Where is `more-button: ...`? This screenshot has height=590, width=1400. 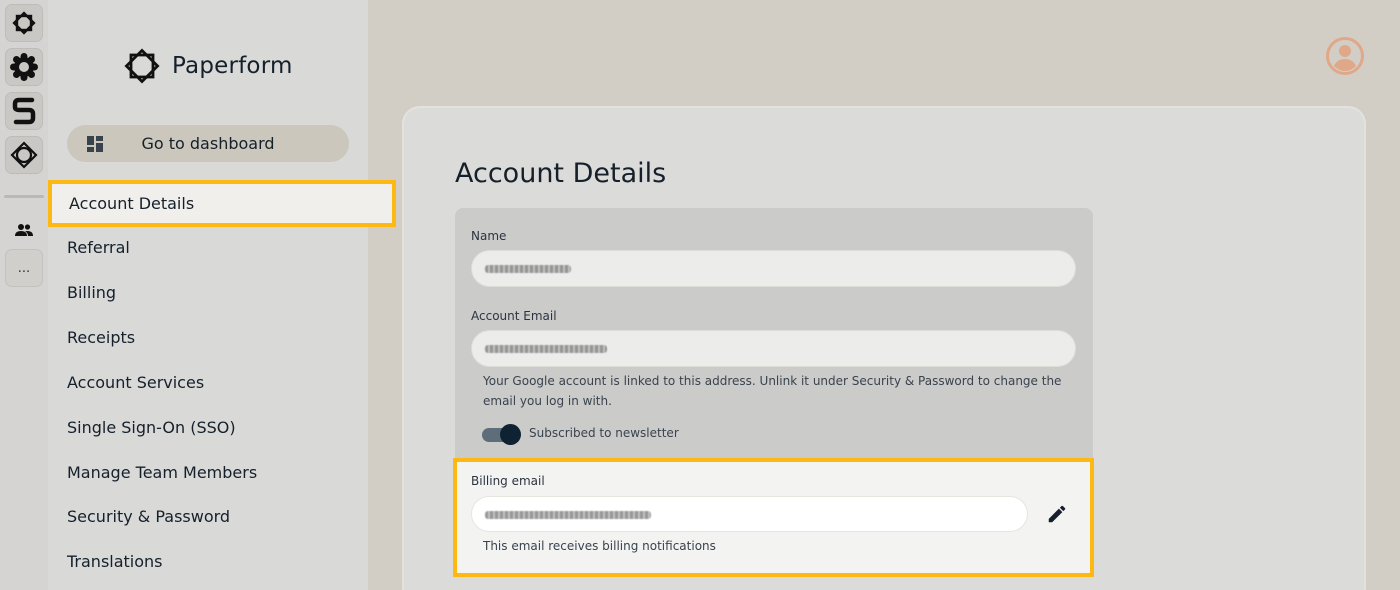
more-button: ... is located at coordinates (24, 268).